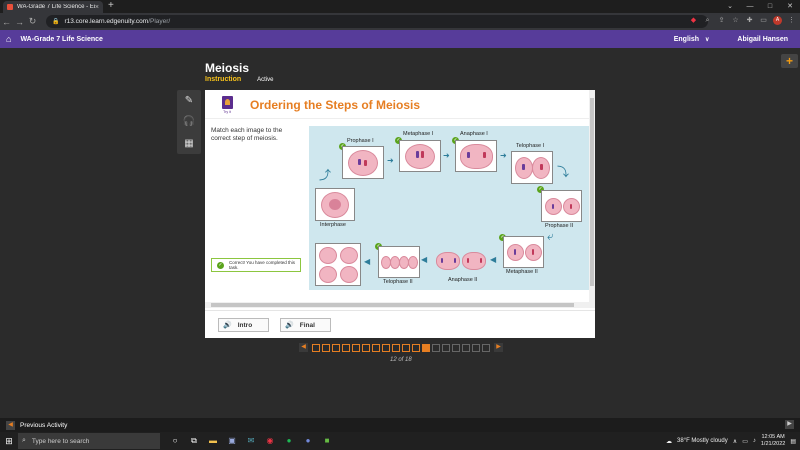 The width and height of the screenshot is (800, 450). Describe the element at coordinates (9, 441) in the screenshot. I see `windows-start-icon: ⊞` at that location.